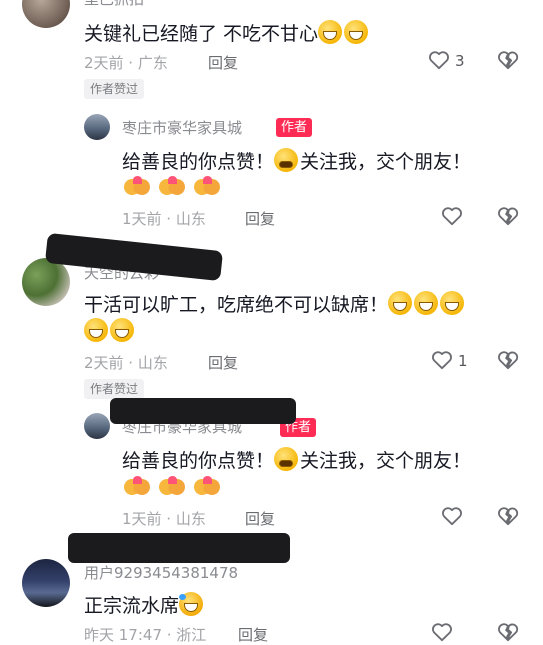 The image size is (543, 645). Describe the element at coordinates (463, 361) in the screenshot. I see `like-count: 1` at that location.